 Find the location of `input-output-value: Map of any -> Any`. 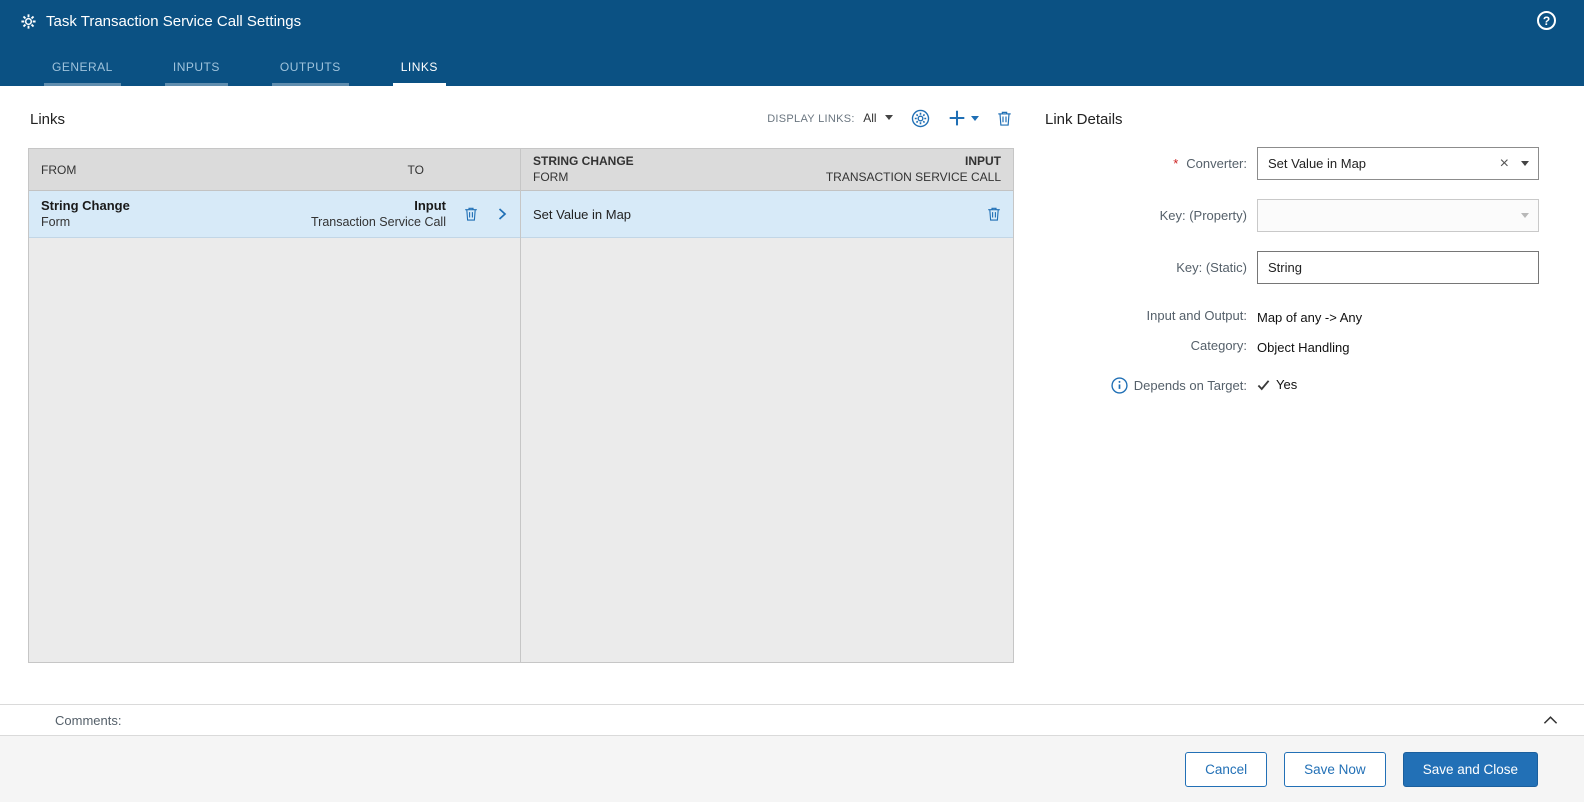

input-output-value: Map of any -> Any is located at coordinates (1310, 317).